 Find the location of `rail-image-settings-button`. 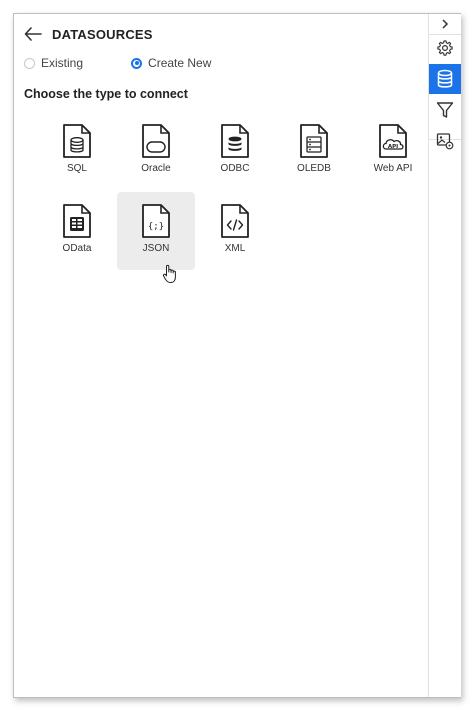

rail-image-settings-button is located at coordinates (445, 141).